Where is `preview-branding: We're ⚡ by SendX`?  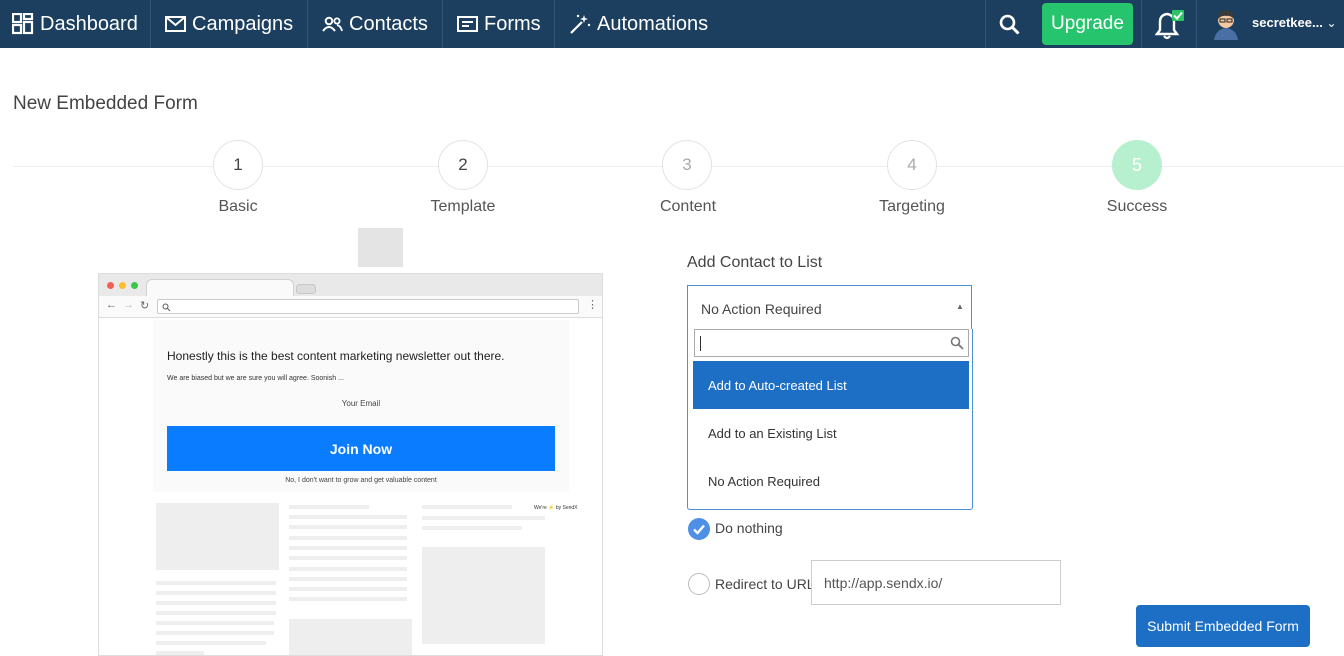 preview-branding: We're ⚡ by SendX is located at coordinates (556, 508).